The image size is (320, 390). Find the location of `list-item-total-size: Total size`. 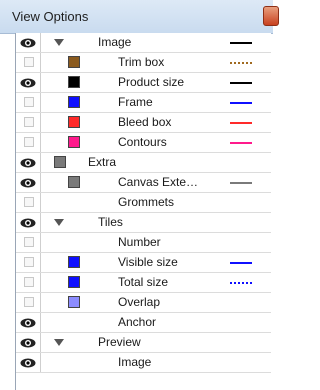

list-item-total-size: Total size is located at coordinates (143, 283).